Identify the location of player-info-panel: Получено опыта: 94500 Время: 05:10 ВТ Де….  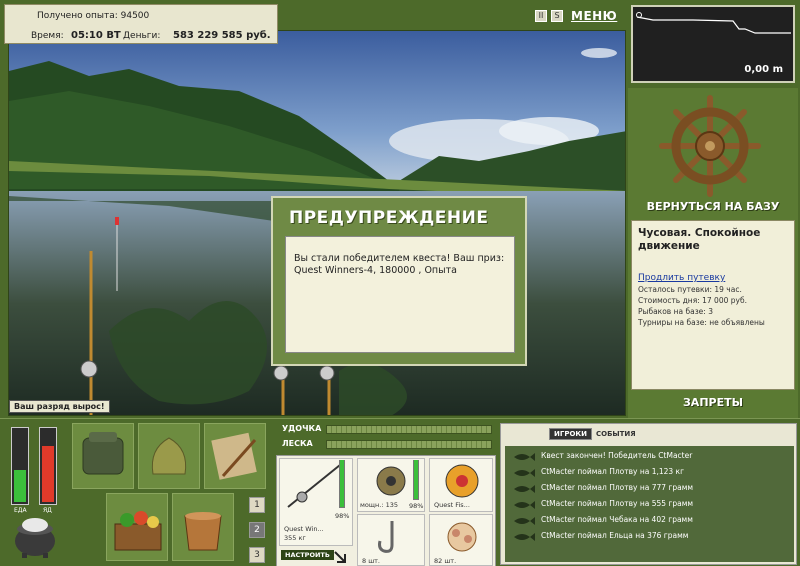
(141, 24).